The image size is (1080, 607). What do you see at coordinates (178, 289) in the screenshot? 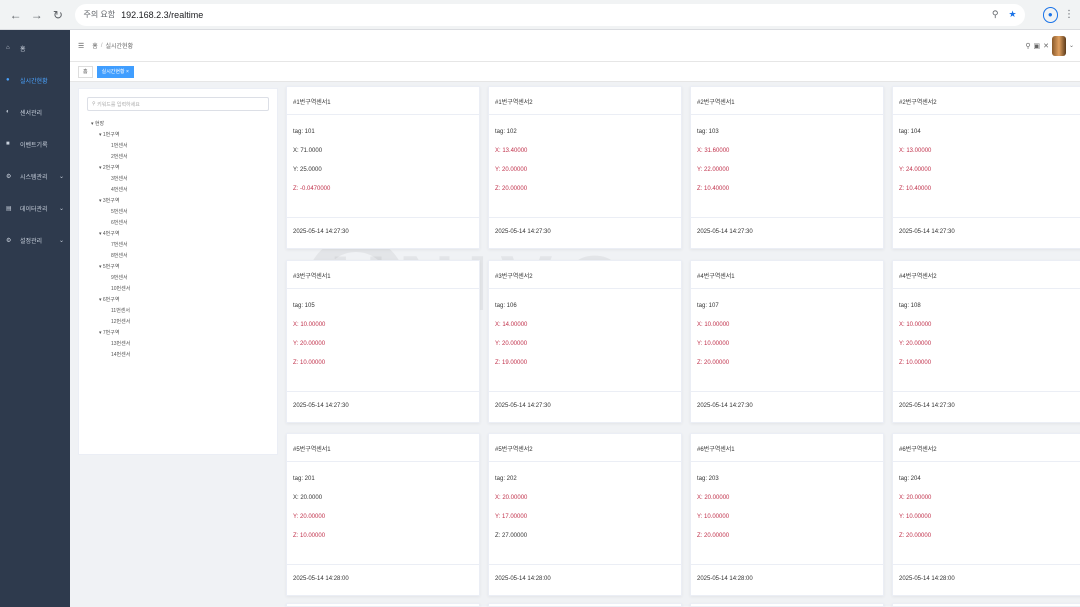
I see `tree-node: 10번센서` at bounding box center [178, 289].